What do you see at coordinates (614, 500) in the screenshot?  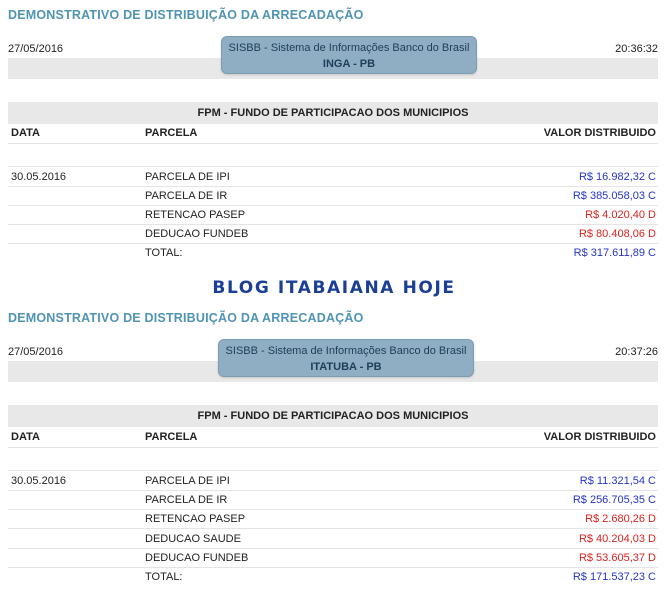 I see `valor-cell: R$ 256.705,35 C` at bounding box center [614, 500].